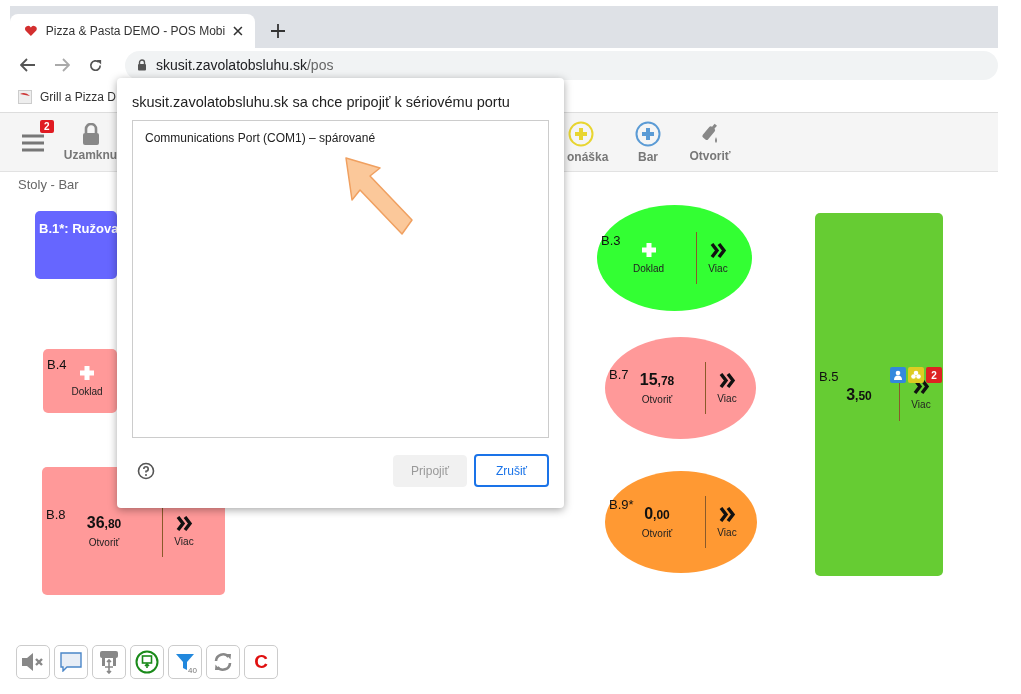  Describe the element at coordinates (25, 97) in the screenshot. I see `bookmark-favicon-icon` at that location.